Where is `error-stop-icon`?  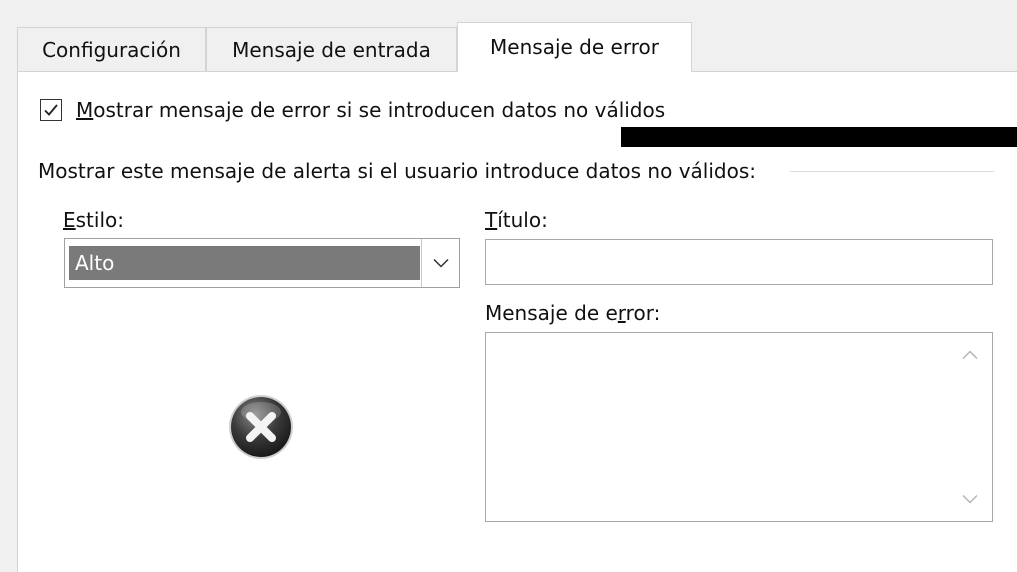
error-stop-icon is located at coordinates (261, 427).